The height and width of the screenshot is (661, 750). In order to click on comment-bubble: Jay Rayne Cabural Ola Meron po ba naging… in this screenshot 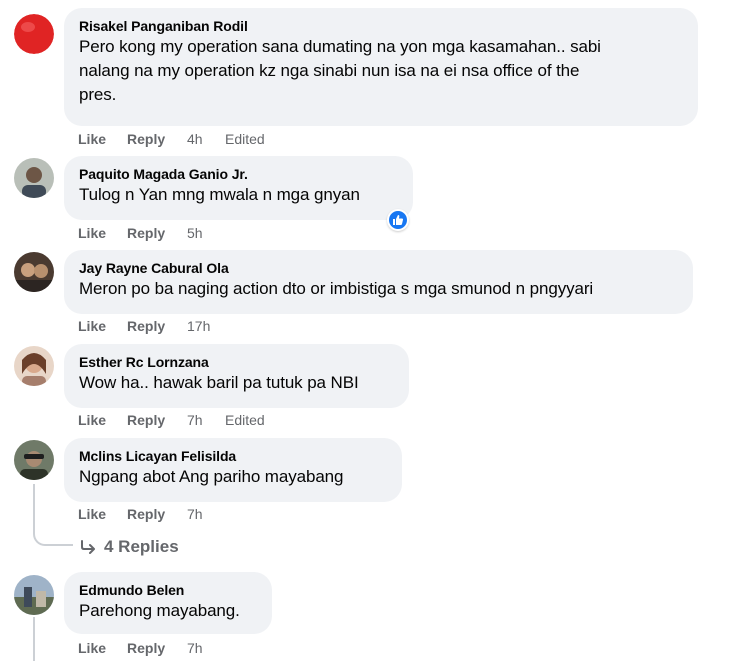, I will do `click(378, 282)`.